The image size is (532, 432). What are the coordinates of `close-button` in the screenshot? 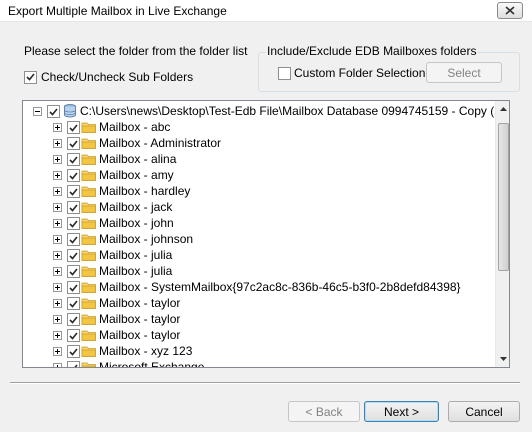 It's located at (510, 10).